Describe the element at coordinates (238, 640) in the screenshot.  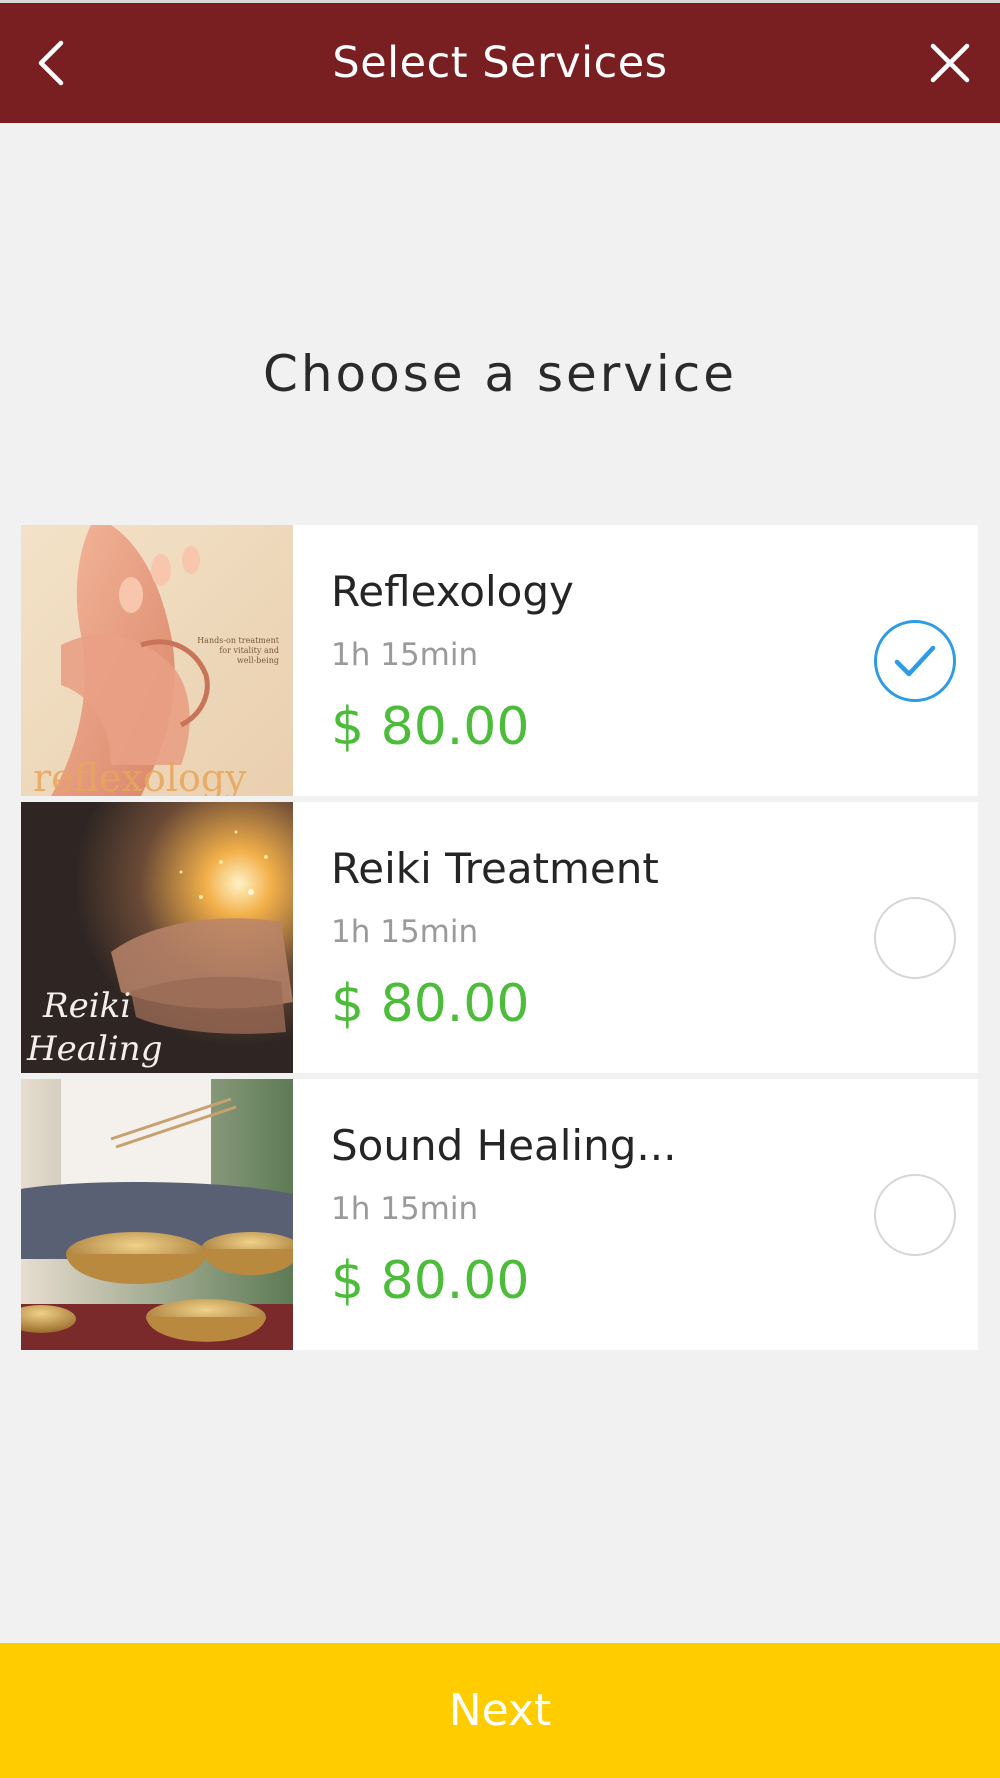
I see `svg-text: Hands-on treatment` at that location.